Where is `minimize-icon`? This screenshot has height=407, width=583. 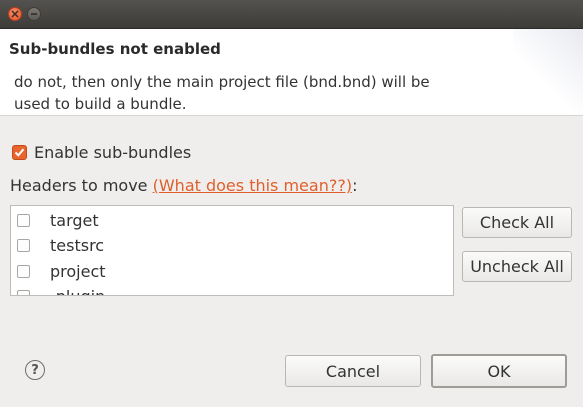
minimize-icon is located at coordinates (34, 14).